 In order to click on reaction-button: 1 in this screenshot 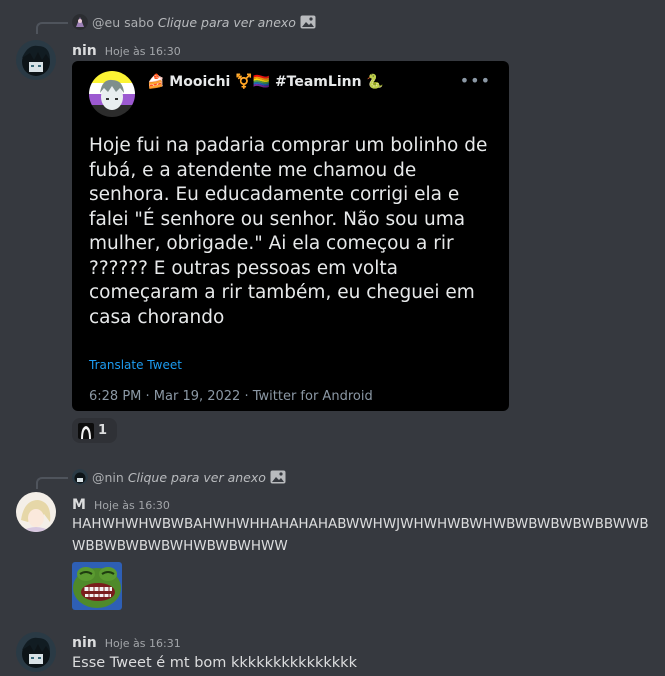, I will do `click(94, 430)`.